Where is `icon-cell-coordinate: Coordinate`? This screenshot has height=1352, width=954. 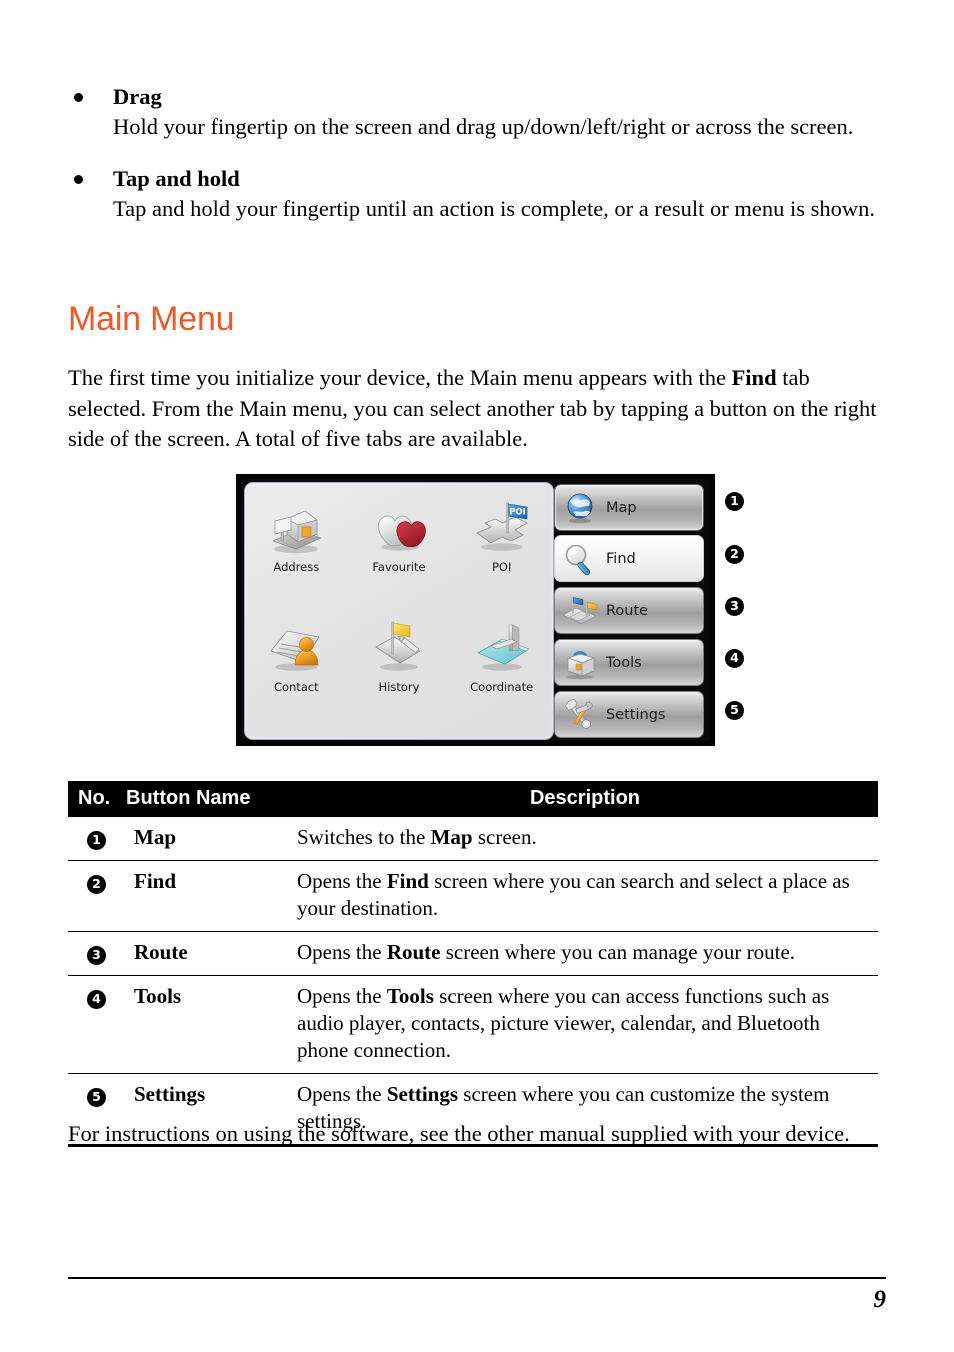
icon-cell-coordinate: Coordinate is located at coordinates (501, 669).